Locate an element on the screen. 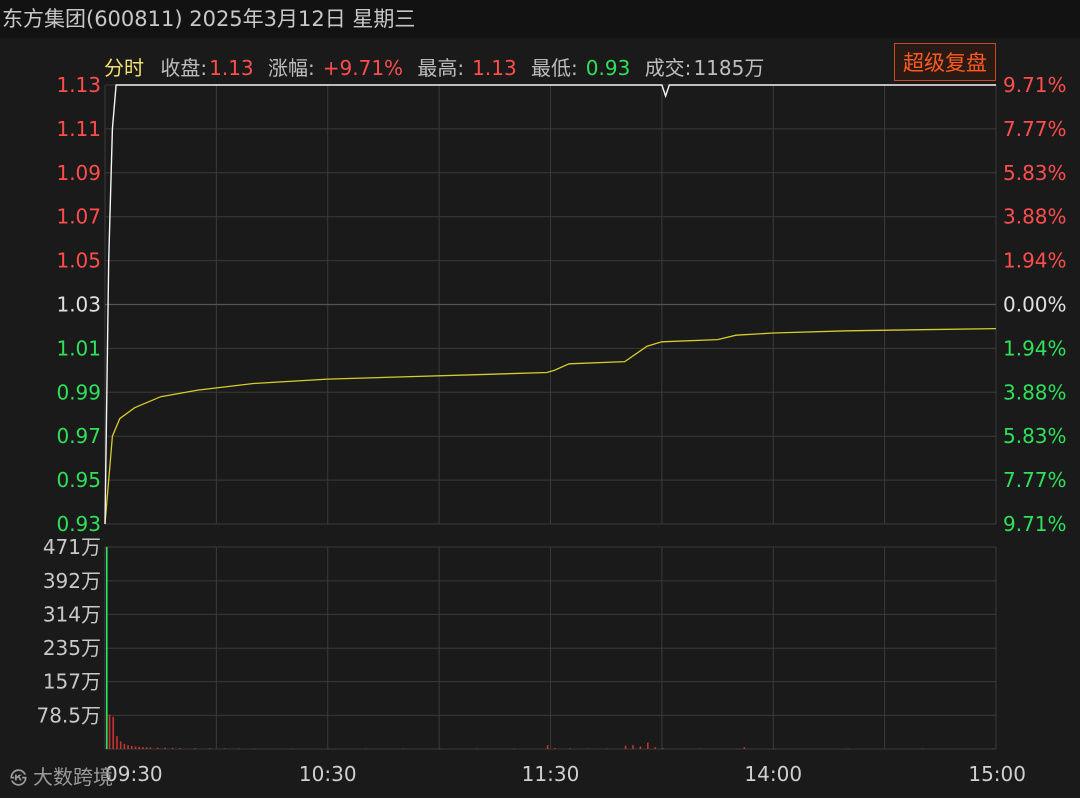 This screenshot has width=1080, height=798. volume-tick-label: 471万 is located at coordinates (72, 547).